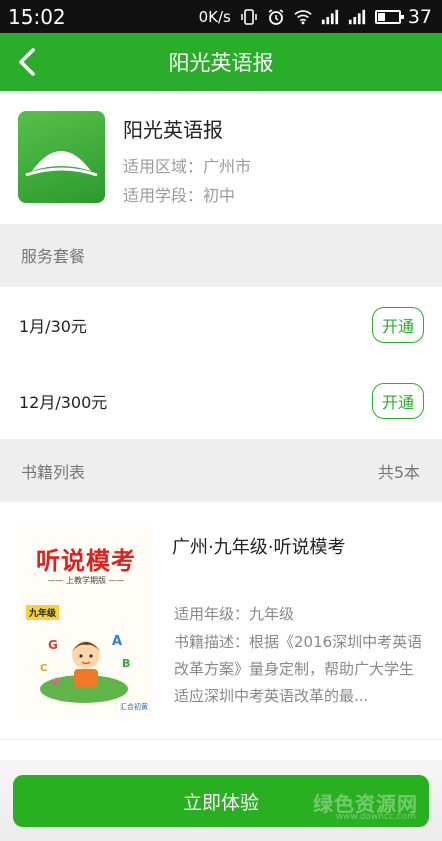 The height and width of the screenshot is (841, 442). I want to click on books-count: 共5本, so click(398, 472).